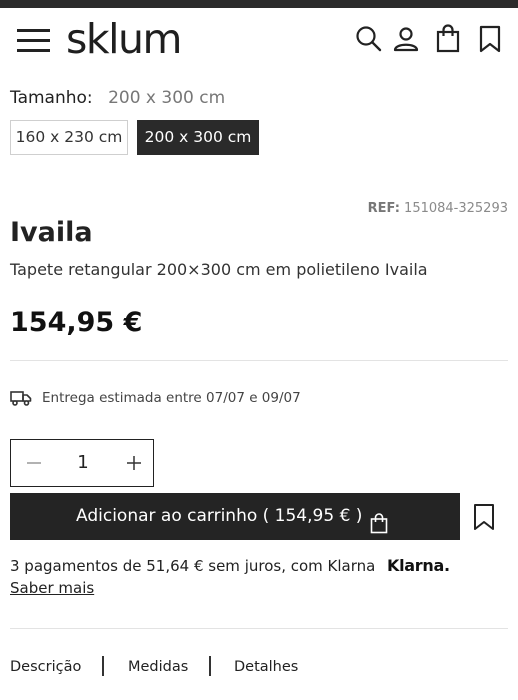 This screenshot has width=518, height=700. What do you see at coordinates (418, 565) in the screenshot?
I see `klarna-logo: Klarna.` at bounding box center [418, 565].